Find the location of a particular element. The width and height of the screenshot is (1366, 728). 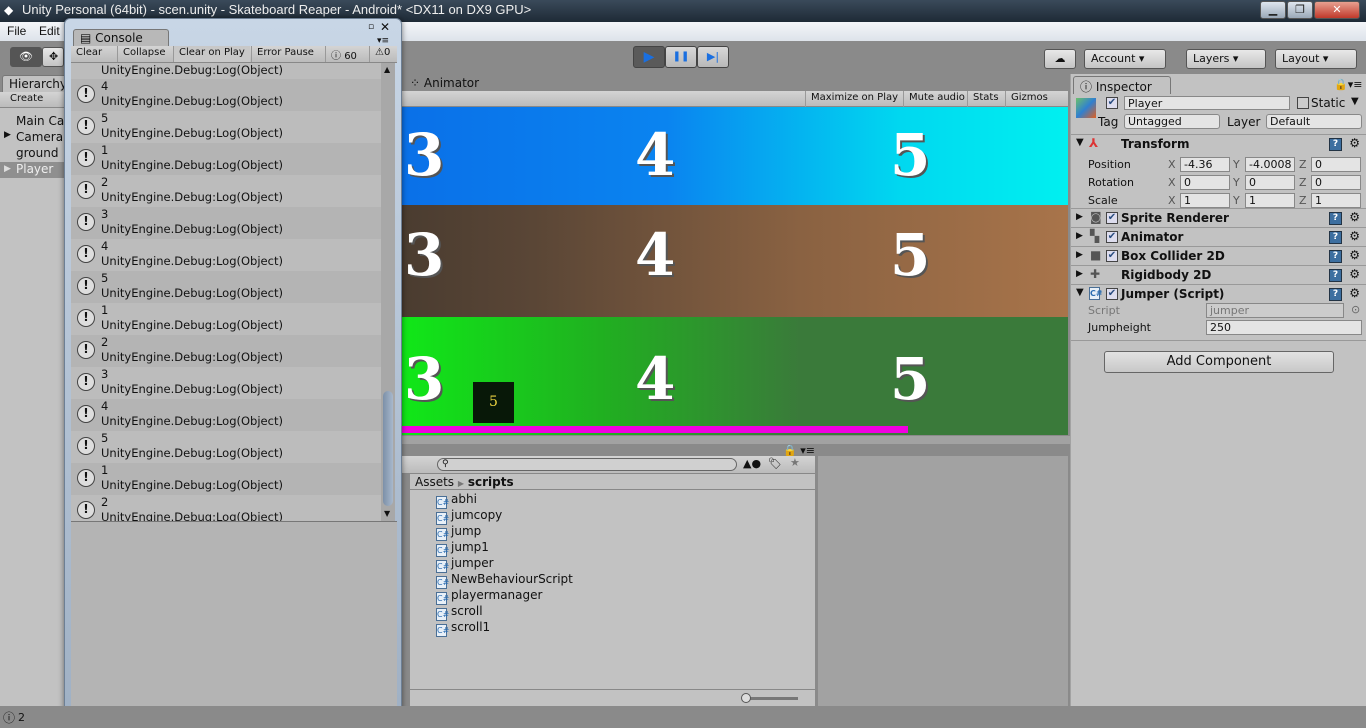

transform-header: ▼ ⅄ Transform ? ⚙ is located at coordinates (1218, 143).